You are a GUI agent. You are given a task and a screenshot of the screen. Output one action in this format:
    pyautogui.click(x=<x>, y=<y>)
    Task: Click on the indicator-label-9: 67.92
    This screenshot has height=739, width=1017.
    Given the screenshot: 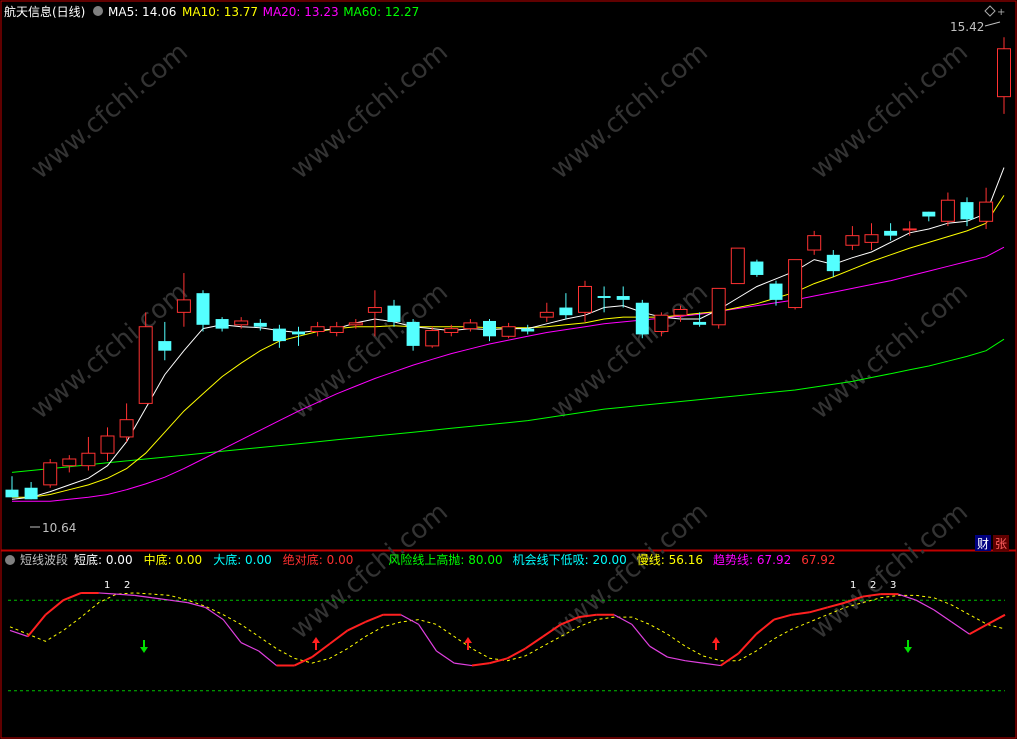 What is the action you would take?
    pyautogui.click(x=818, y=560)
    